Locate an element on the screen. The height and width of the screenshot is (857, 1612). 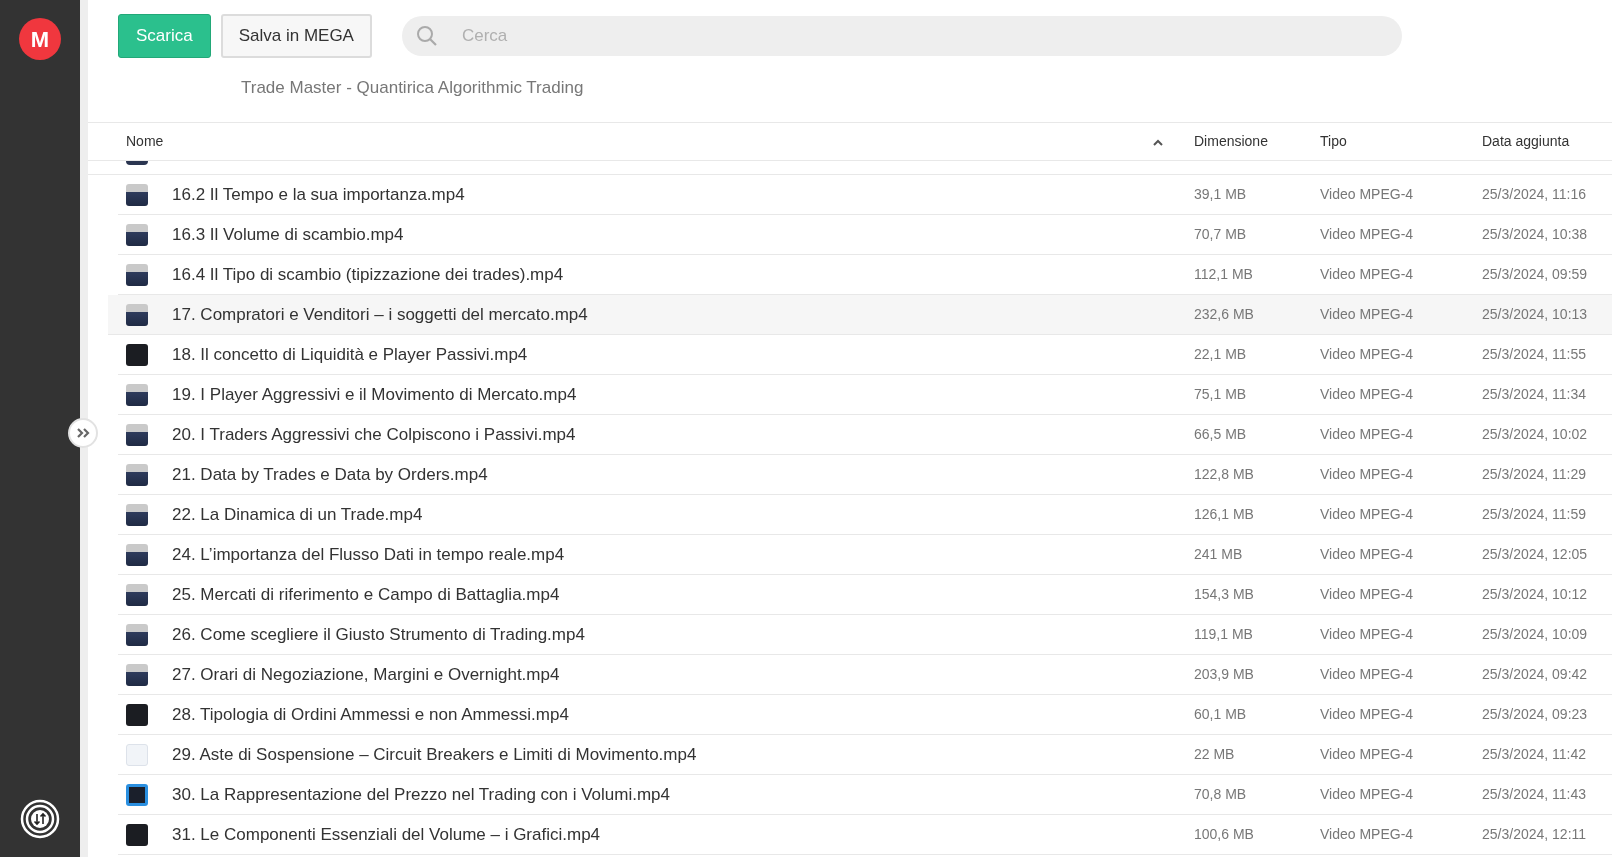
logo: M is located at coordinates (40, 39).